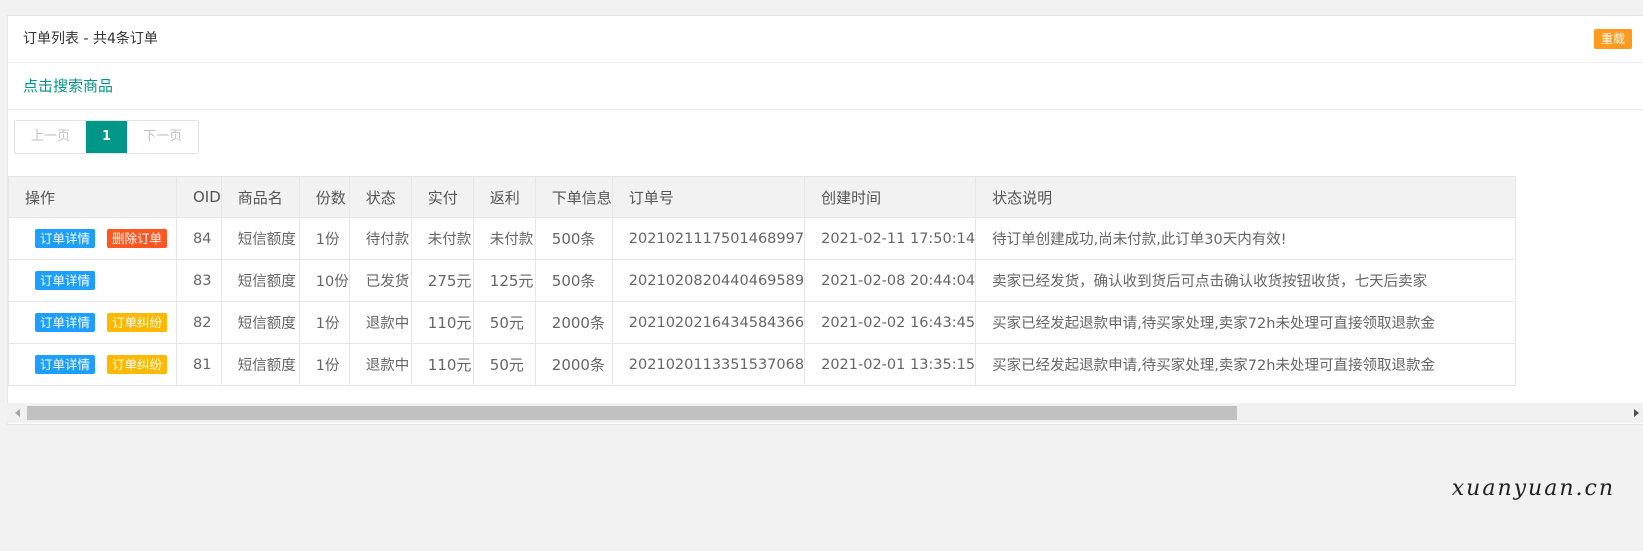  Describe the element at coordinates (380, 238) in the screenshot. I see `status-cell: 待付款` at that location.